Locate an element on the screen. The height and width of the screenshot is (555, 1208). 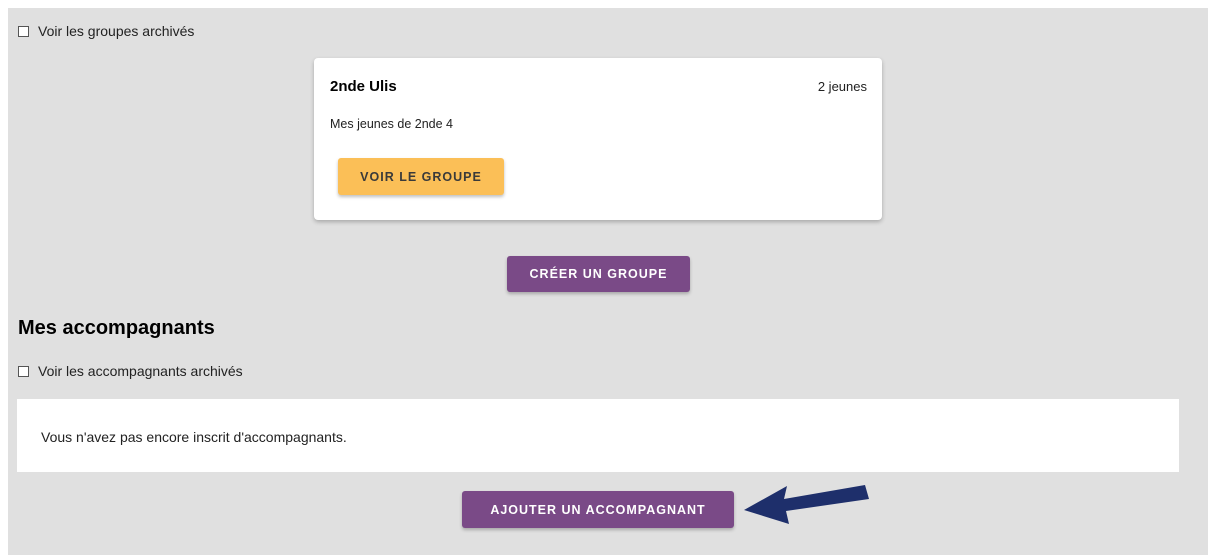
show-archived-groups-row: Voir les groupes archivés is located at coordinates (106, 31).